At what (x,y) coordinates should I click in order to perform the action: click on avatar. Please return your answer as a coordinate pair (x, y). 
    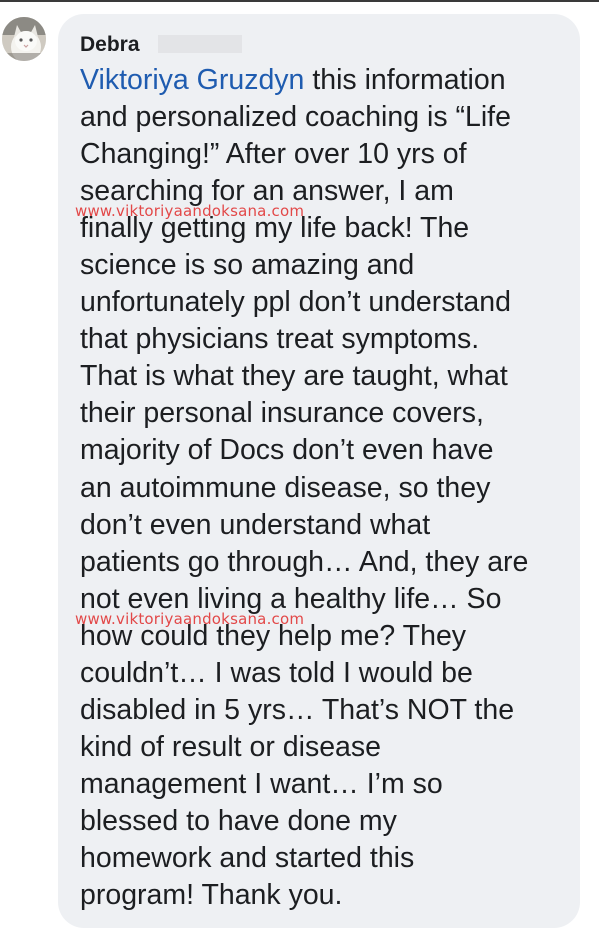
    Looking at the image, I should click on (24, 39).